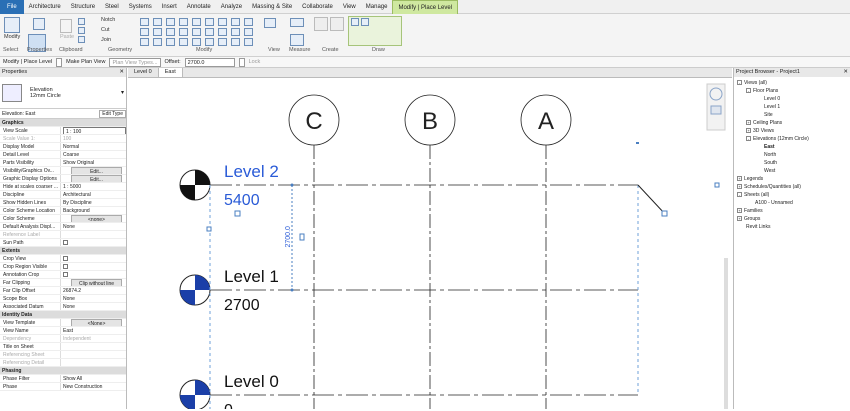 The image size is (850, 411). I want to click on offset-input: 2700.0, so click(209, 62).